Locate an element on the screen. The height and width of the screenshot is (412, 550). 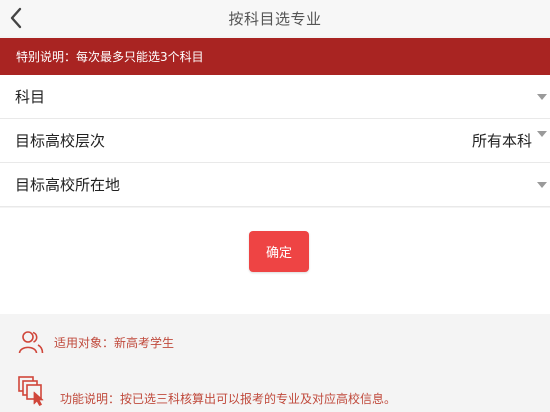
subject-selector: 科目 is located at coordinates (275, 97).